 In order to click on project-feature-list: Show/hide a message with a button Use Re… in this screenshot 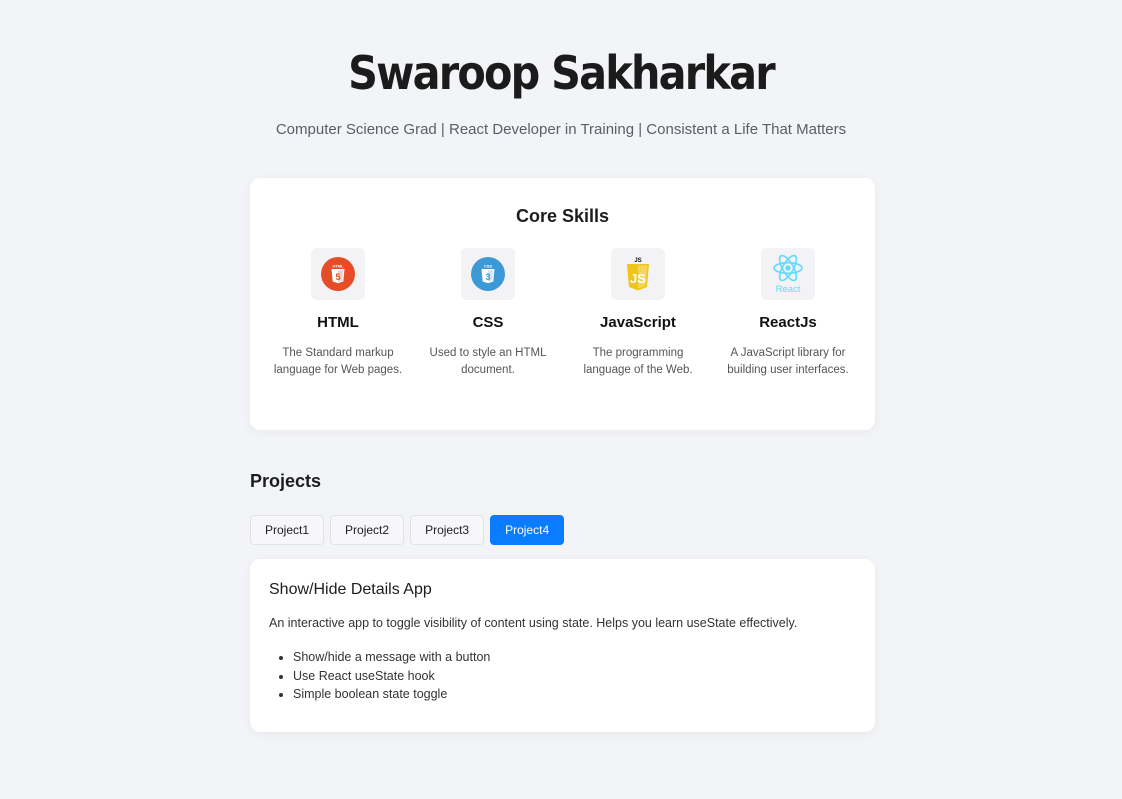, I will do `click(379, 676)`.